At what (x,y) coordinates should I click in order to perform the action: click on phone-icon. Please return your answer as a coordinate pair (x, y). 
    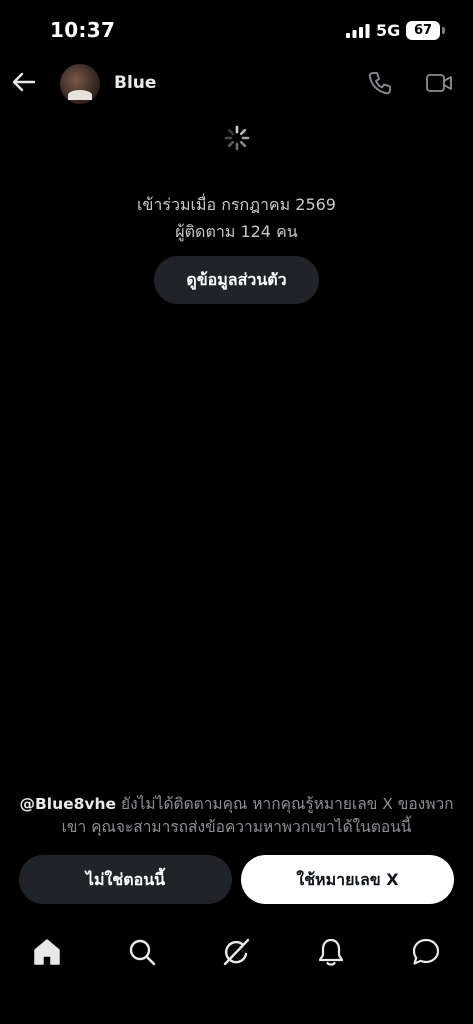
    Looking at the image, I should click on (380, 83).